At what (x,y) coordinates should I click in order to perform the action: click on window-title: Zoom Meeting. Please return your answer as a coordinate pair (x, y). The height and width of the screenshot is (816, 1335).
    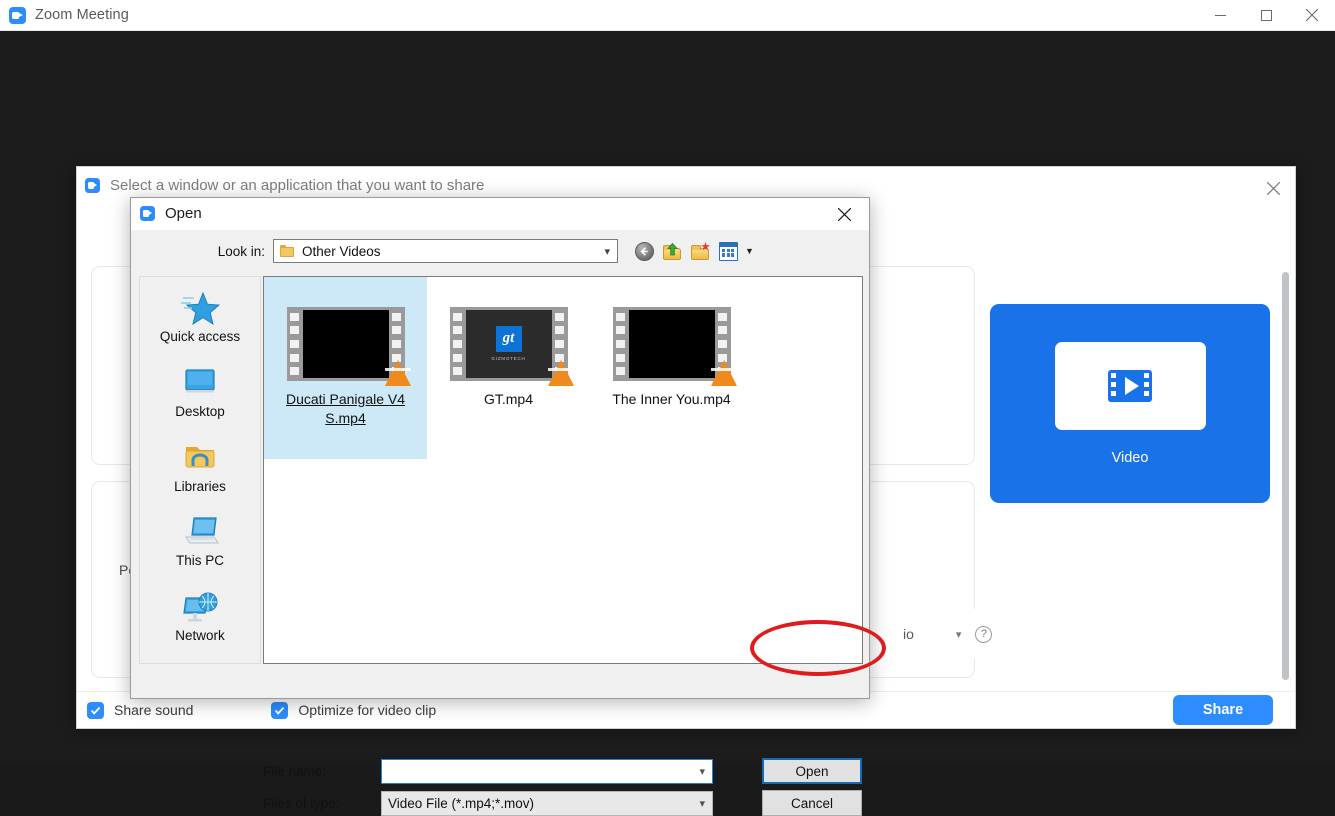
    Looking at the image, I should click on (82, 15).